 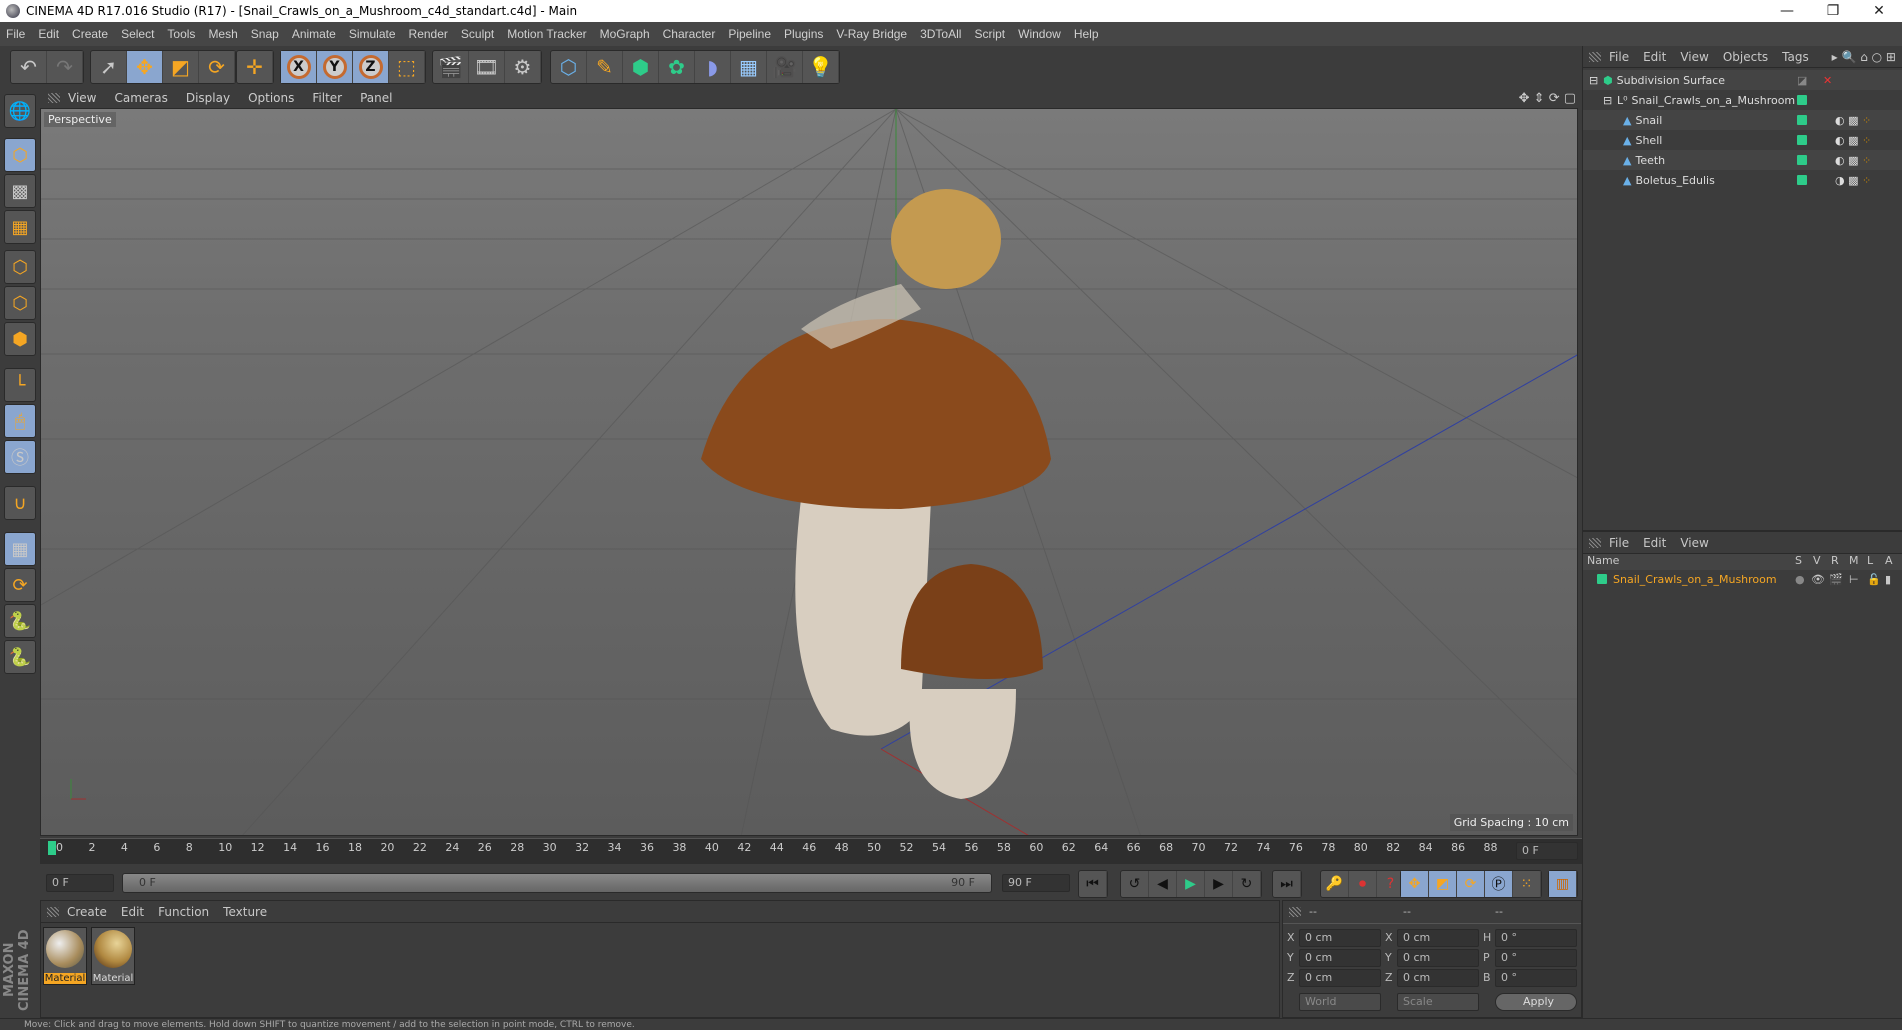 What do you see at coordinates (1443, 884) in the screenshot?
I see `key-scale-icon: ◩` at bounding box center [1443, 884].